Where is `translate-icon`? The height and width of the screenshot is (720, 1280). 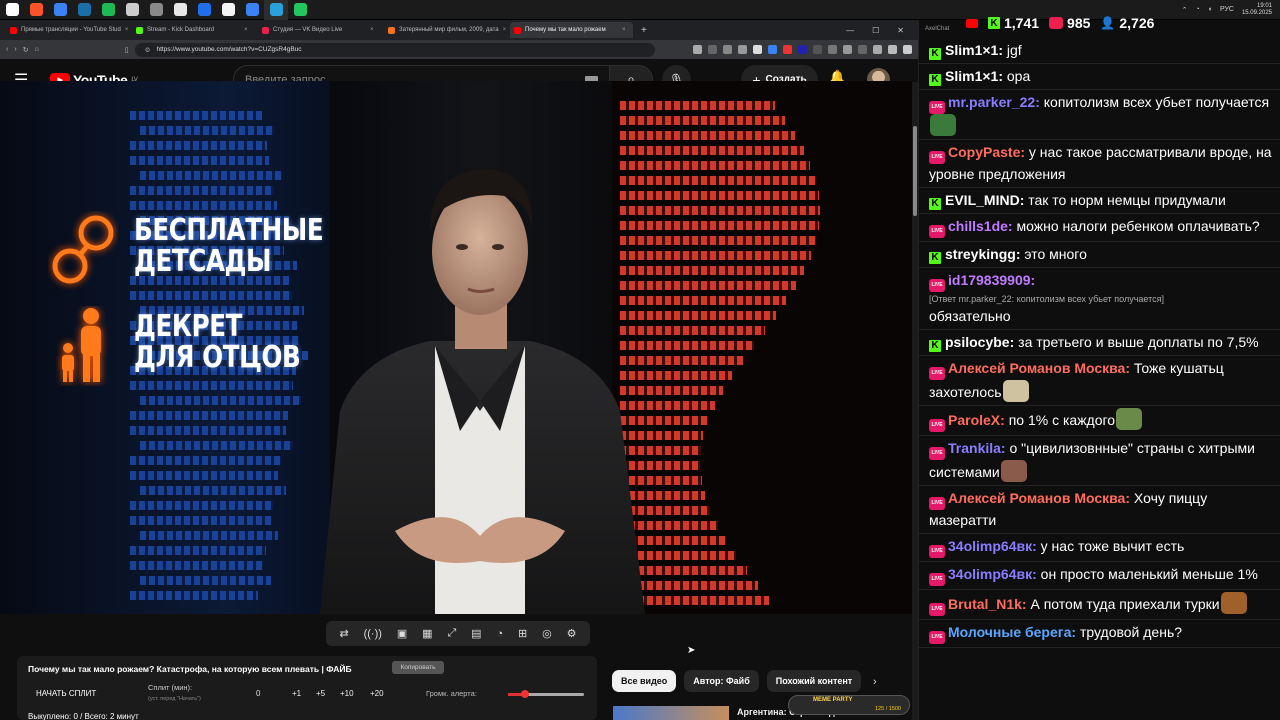 translate-icon is located at coordinates (742, 49).